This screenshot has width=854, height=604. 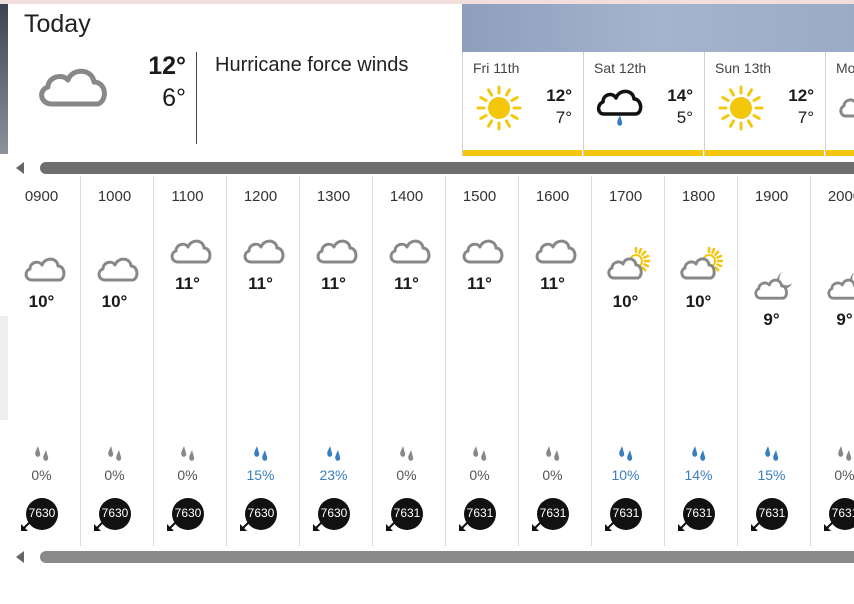 I want to click on day-name: Fri 11th, so click(x=496, y=68).